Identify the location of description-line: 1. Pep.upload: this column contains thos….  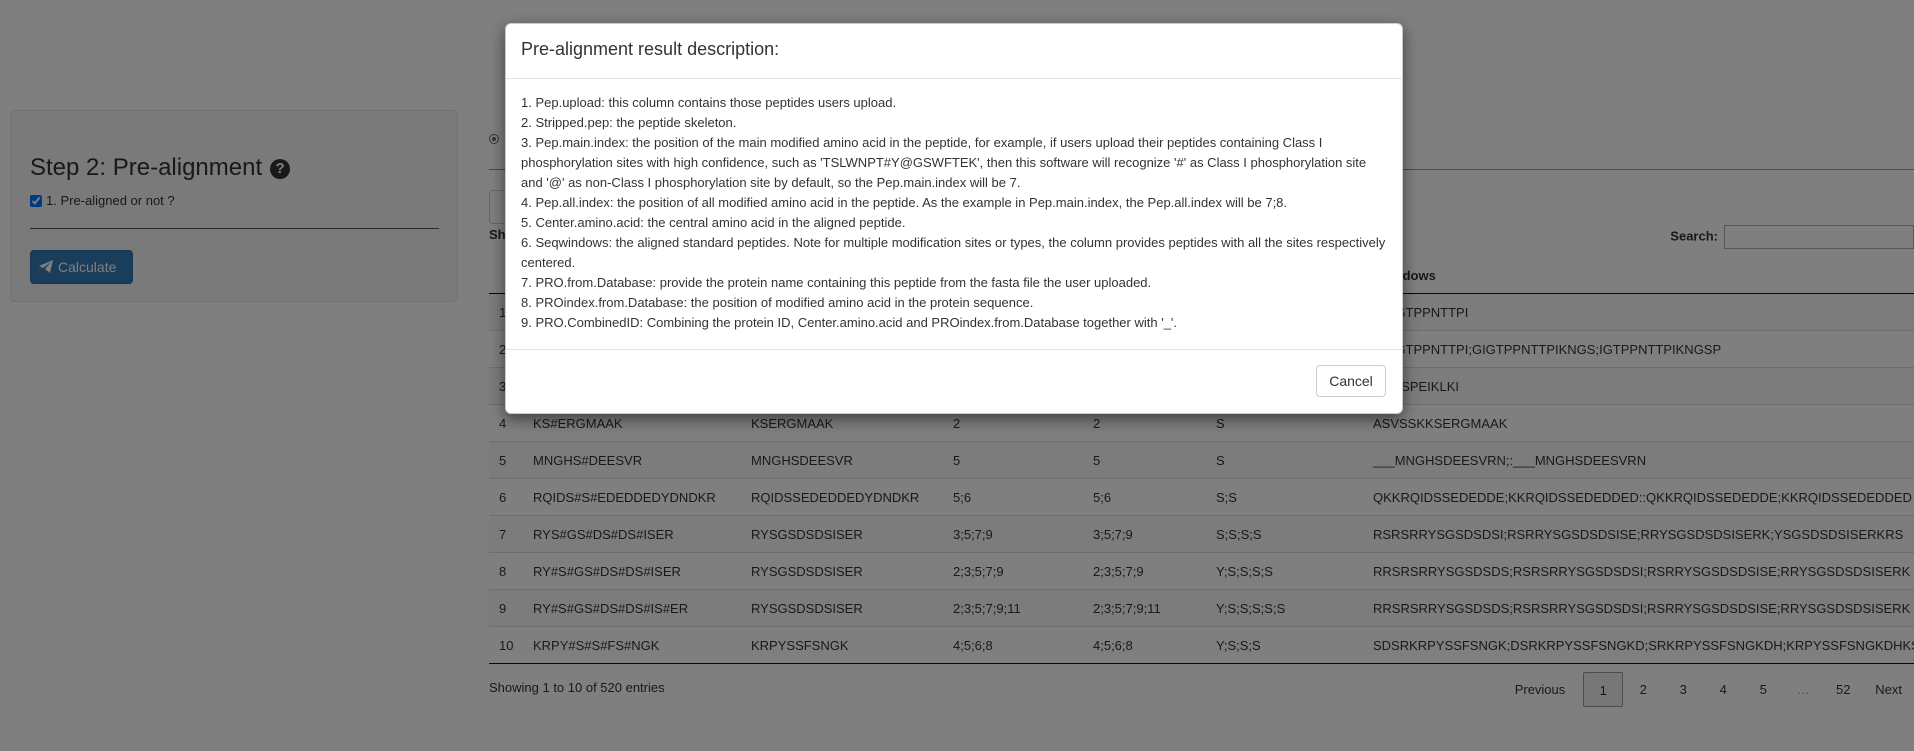
(709, 102).